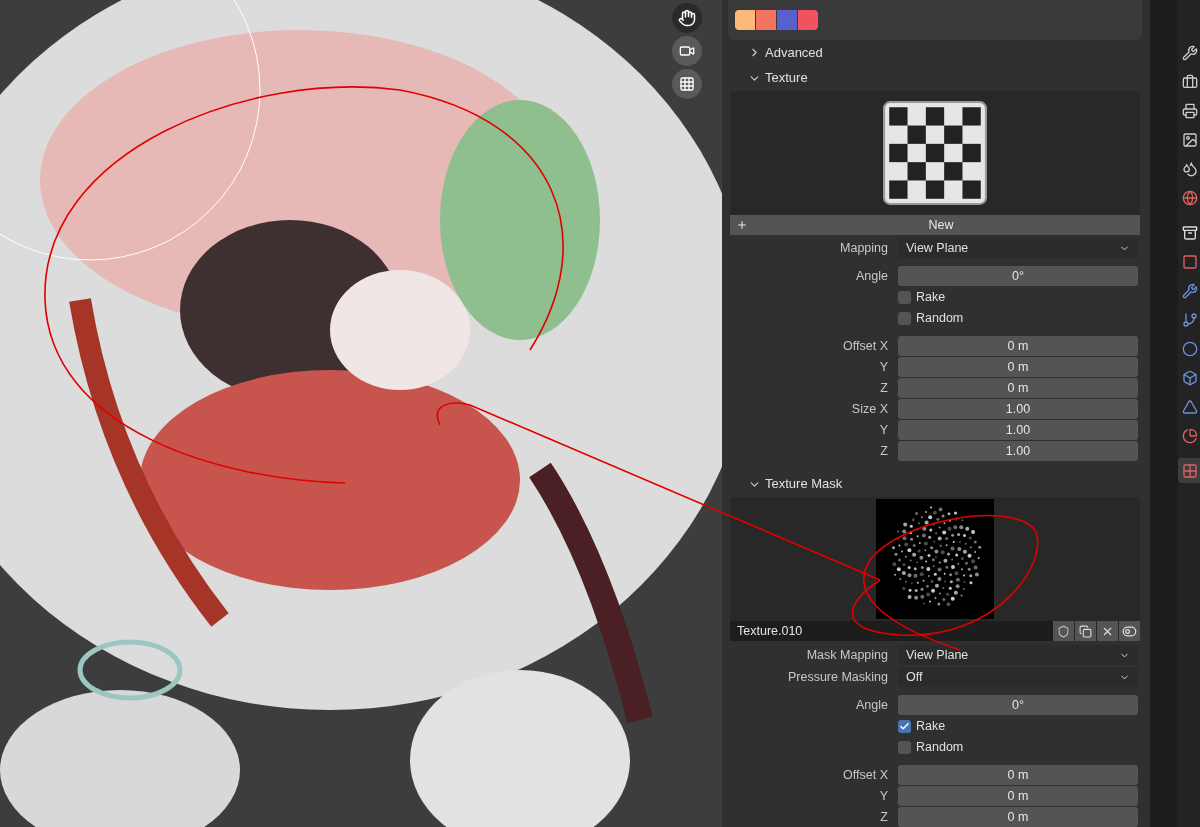 The height and width of the screenshot is (827, 1200). I want to click on circle-icon, so click(1190, 348).